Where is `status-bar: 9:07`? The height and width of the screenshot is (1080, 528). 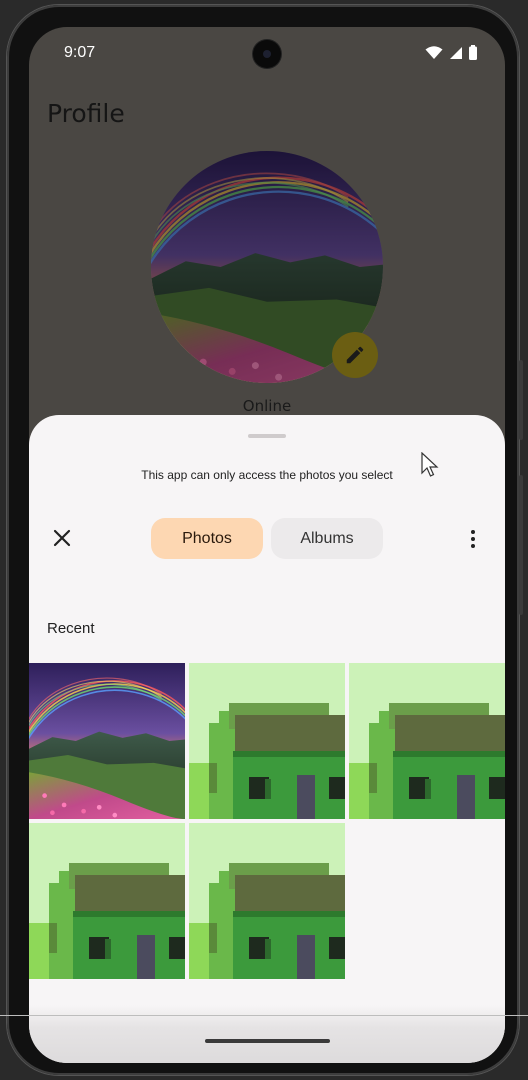 status-bar: 9:07 is located at coordinates (267, 53).